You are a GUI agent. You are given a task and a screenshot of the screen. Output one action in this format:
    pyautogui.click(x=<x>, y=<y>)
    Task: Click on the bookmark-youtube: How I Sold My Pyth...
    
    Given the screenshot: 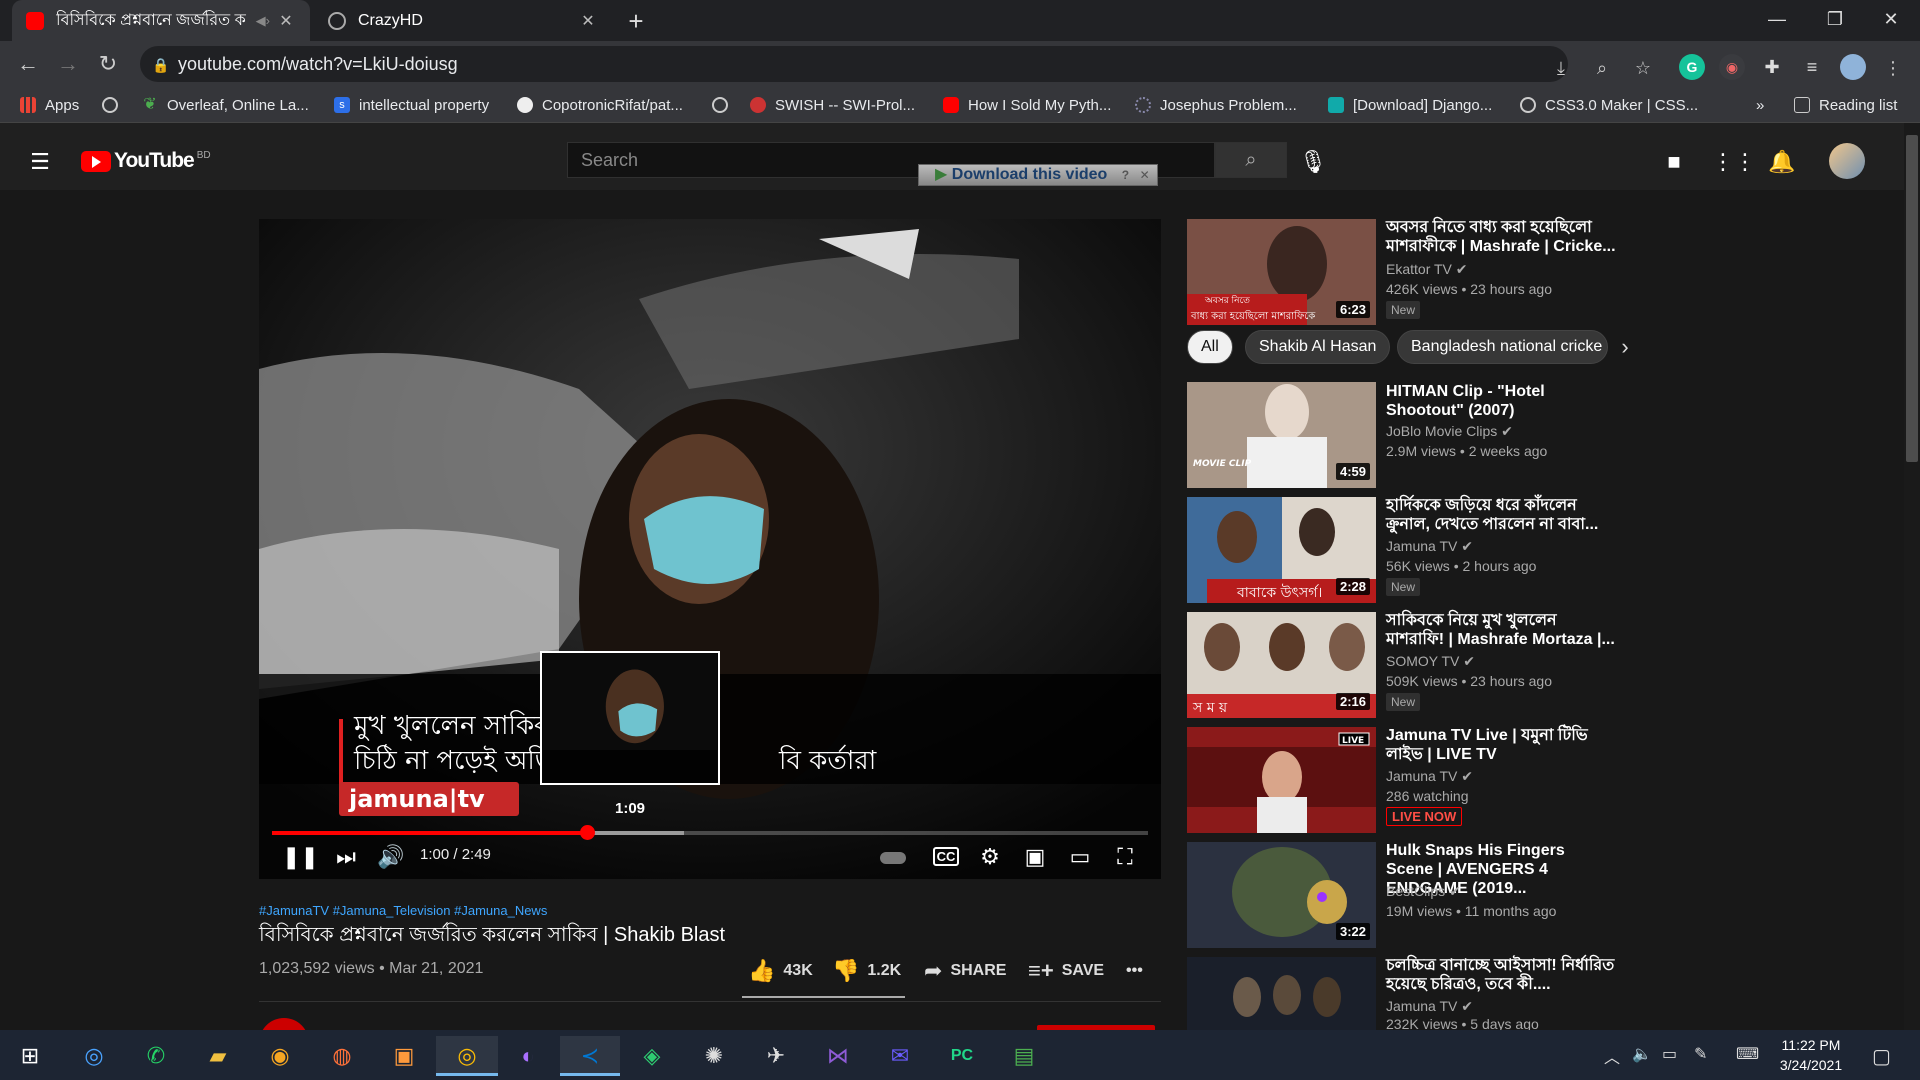 What is the action you would take?
    pyautogui.click(x=1027, y=105)
    